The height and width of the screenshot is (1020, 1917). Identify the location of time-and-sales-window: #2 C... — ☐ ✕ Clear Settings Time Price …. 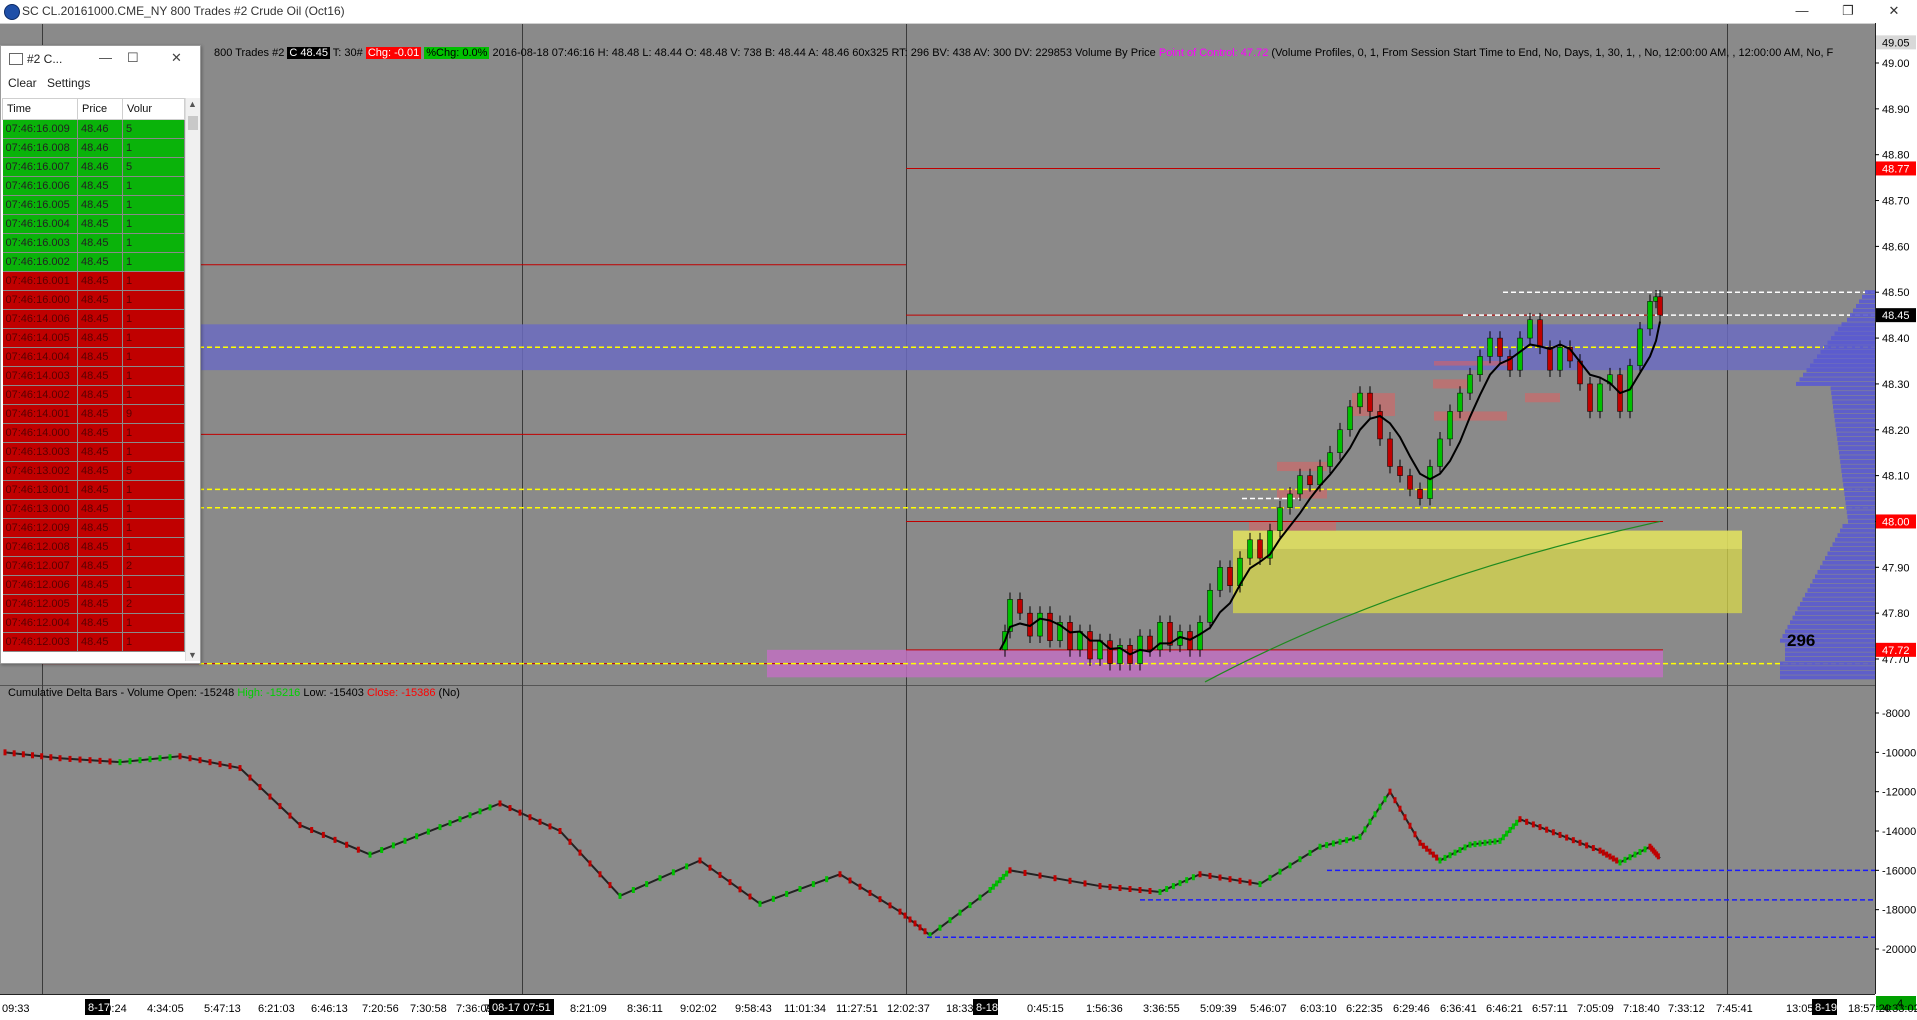
(100, 354).